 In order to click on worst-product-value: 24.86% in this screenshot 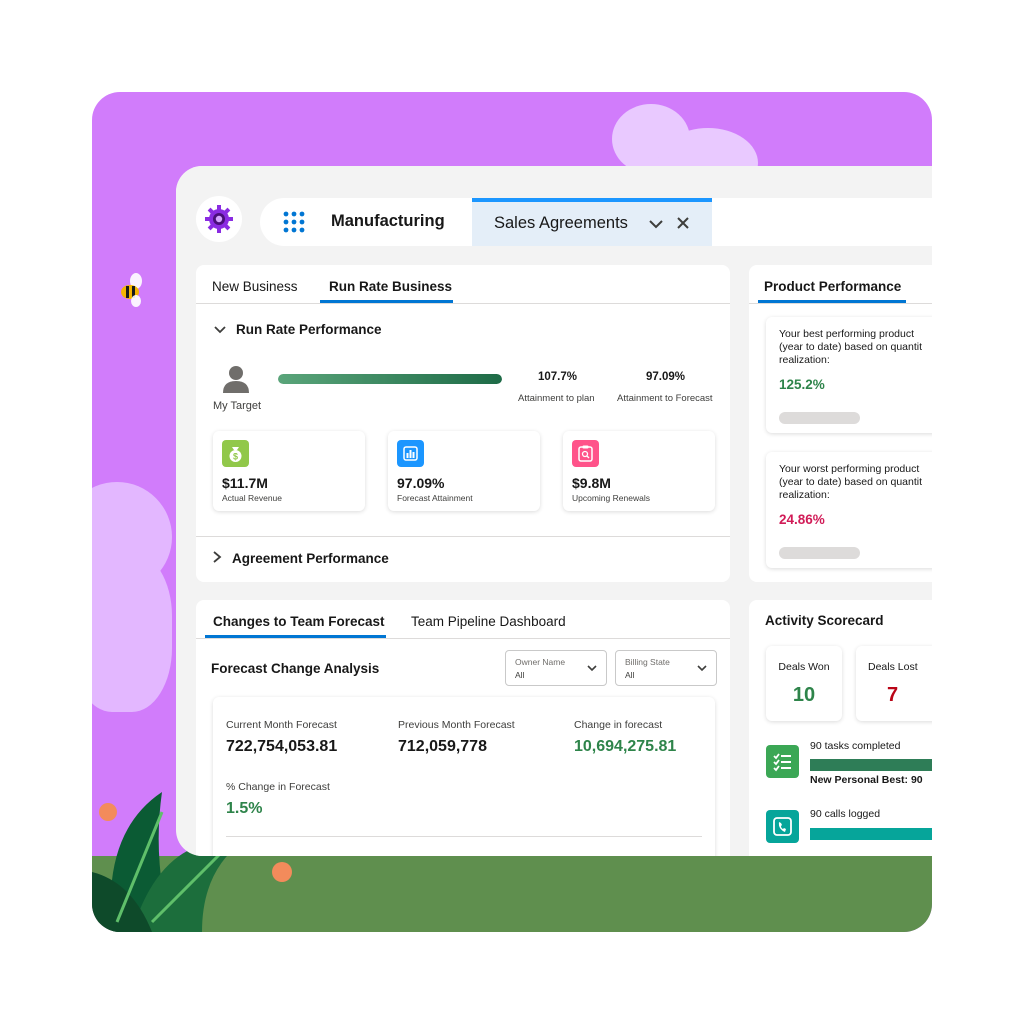, I will do `click(802, 519)`.